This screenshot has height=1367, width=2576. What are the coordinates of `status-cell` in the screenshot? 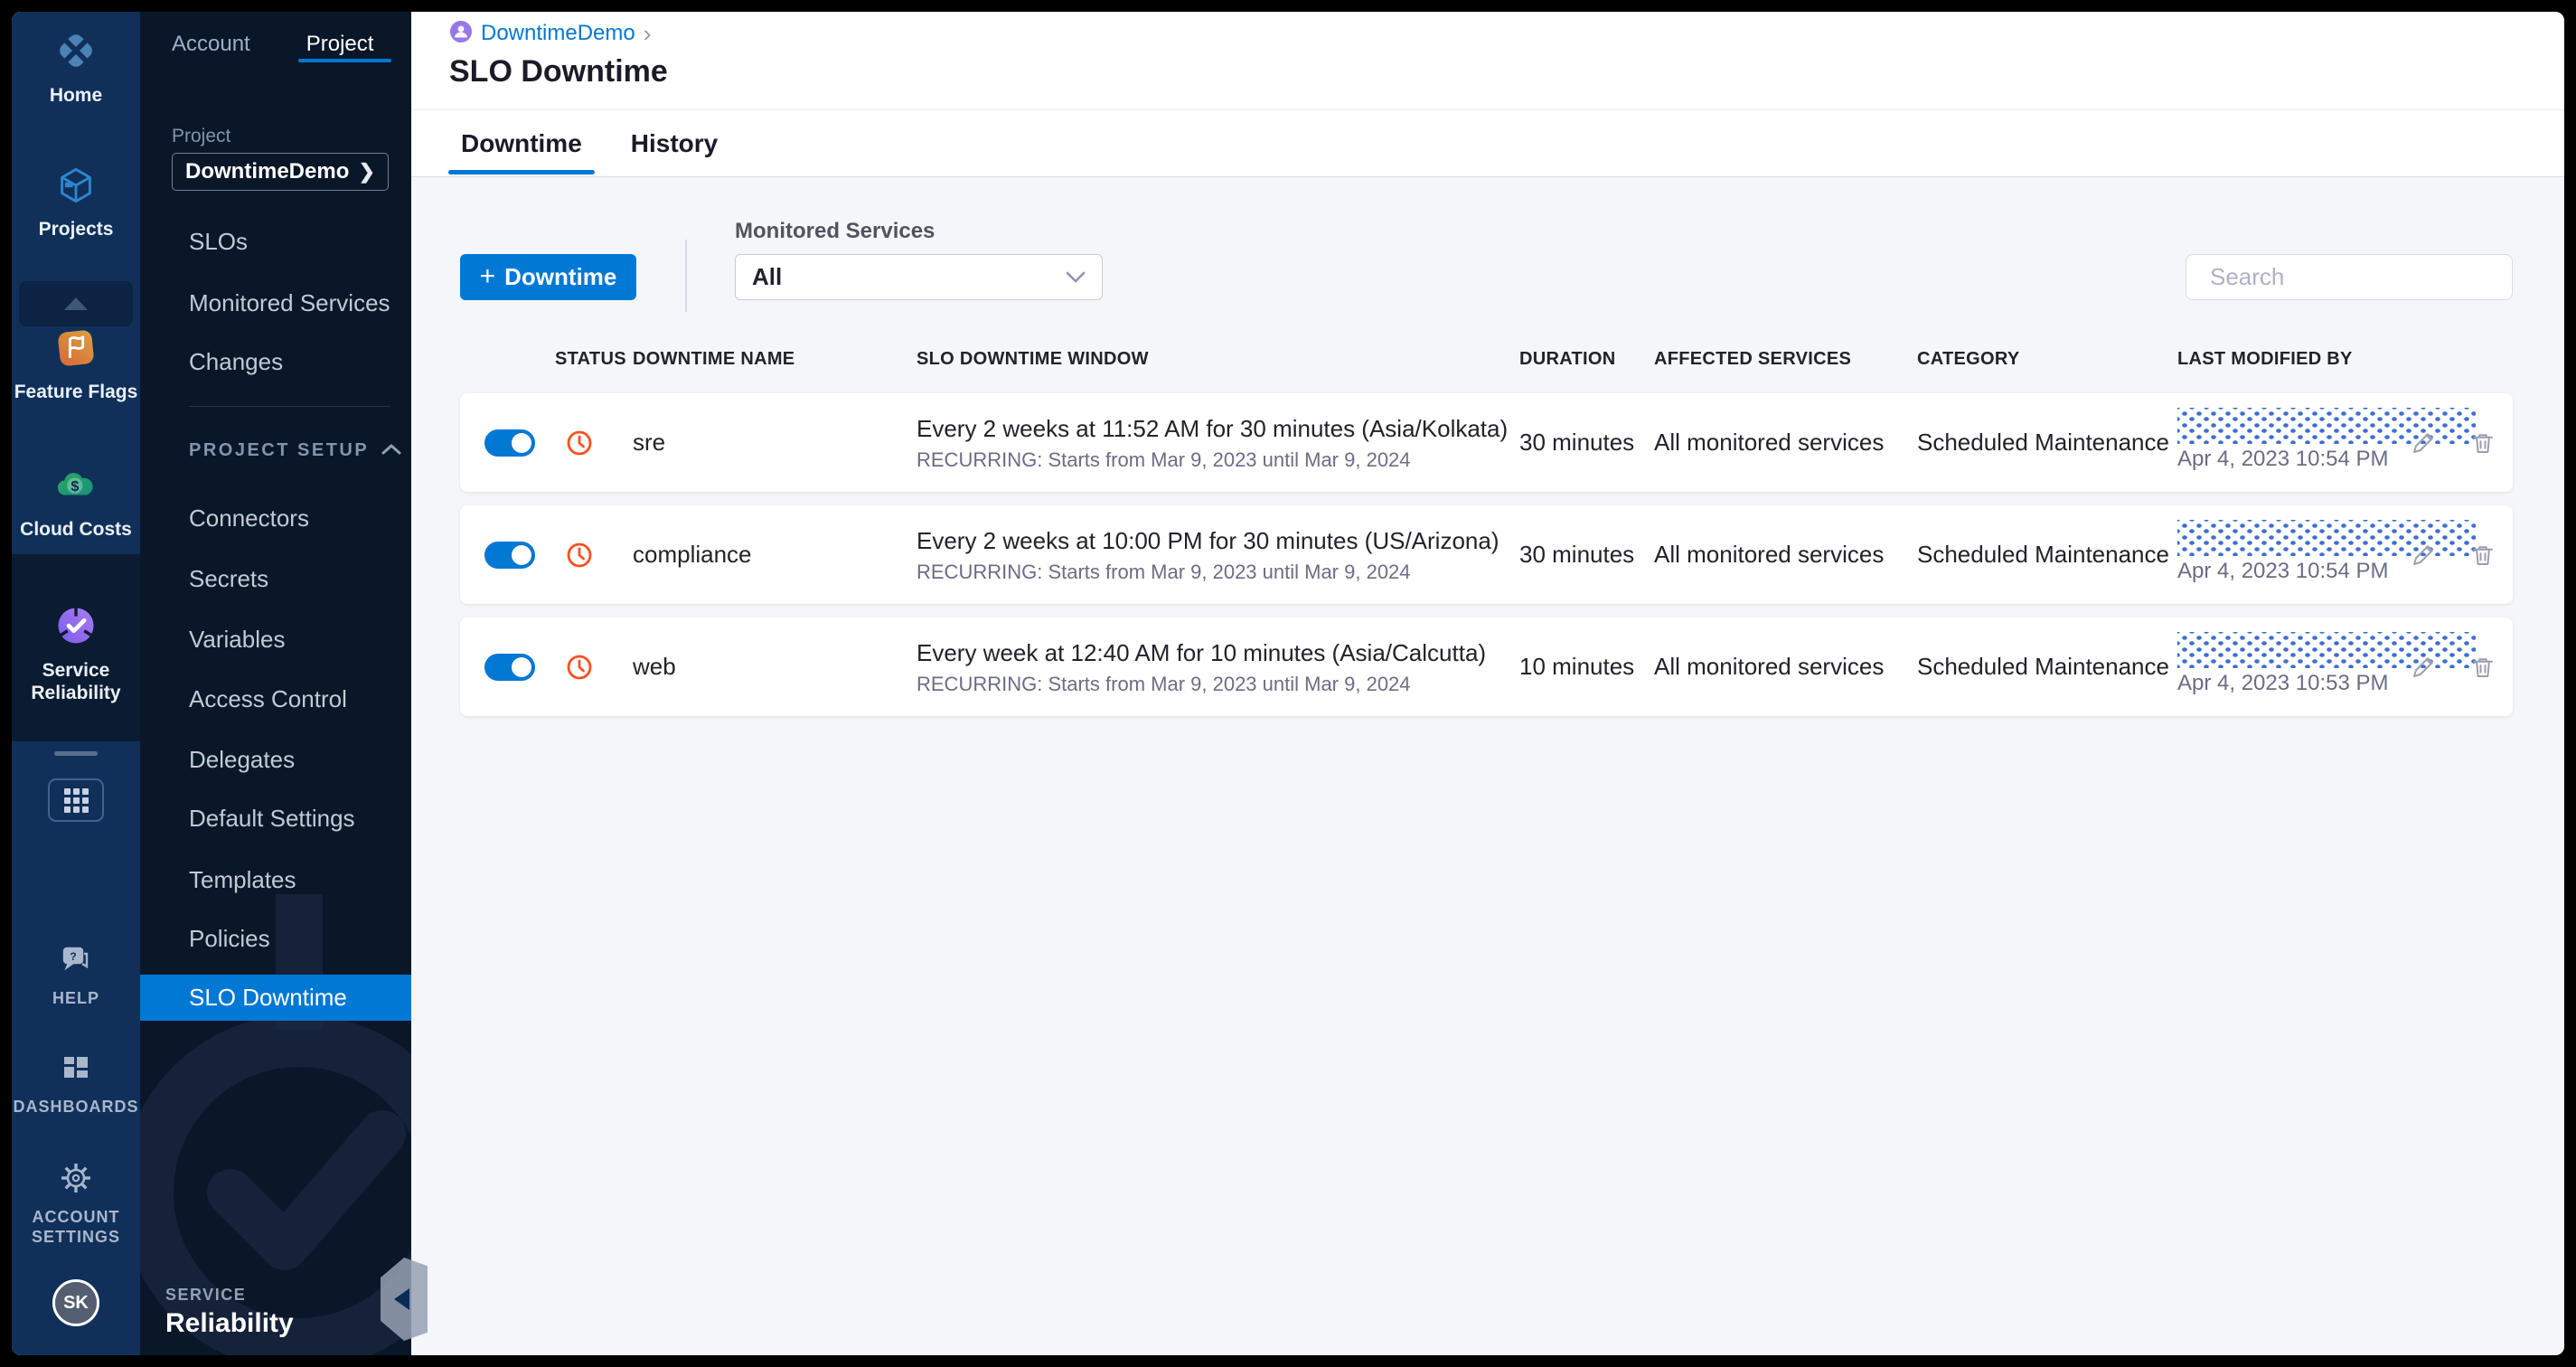 It's located at (559, 667).